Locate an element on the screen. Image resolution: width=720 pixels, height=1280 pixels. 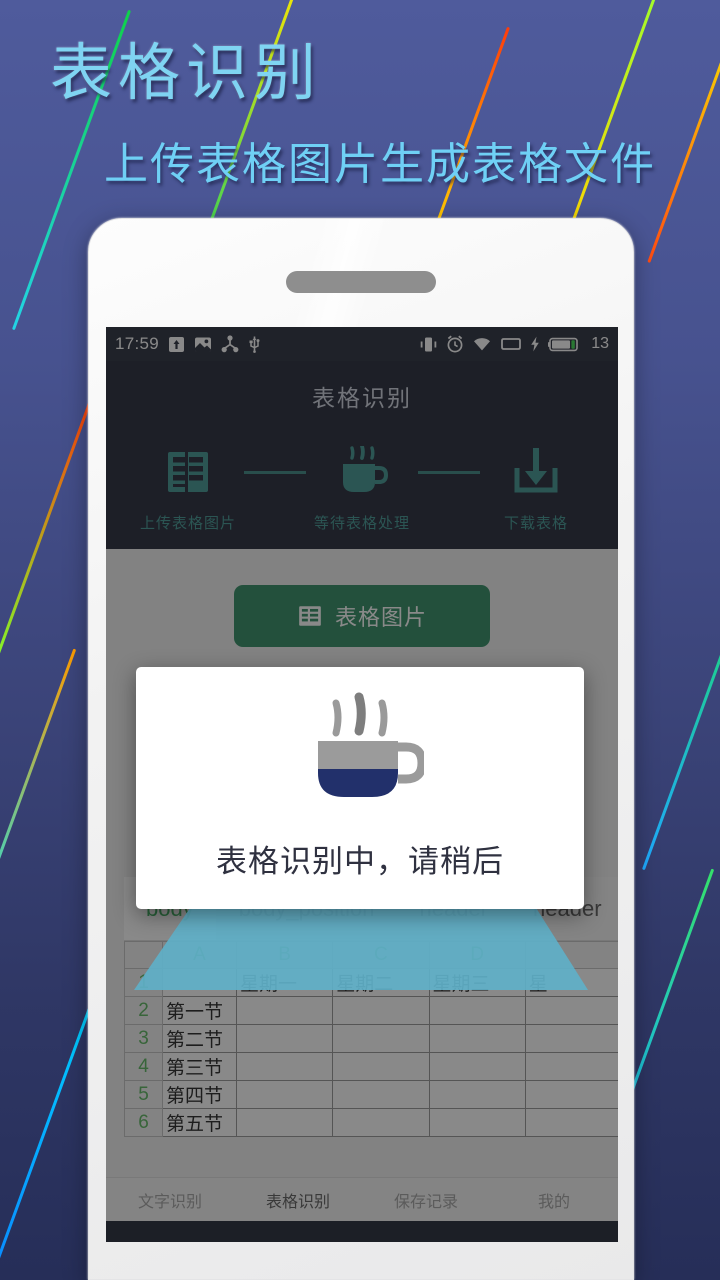
page-title: 表格识别 is located at coordinates (186, 73).